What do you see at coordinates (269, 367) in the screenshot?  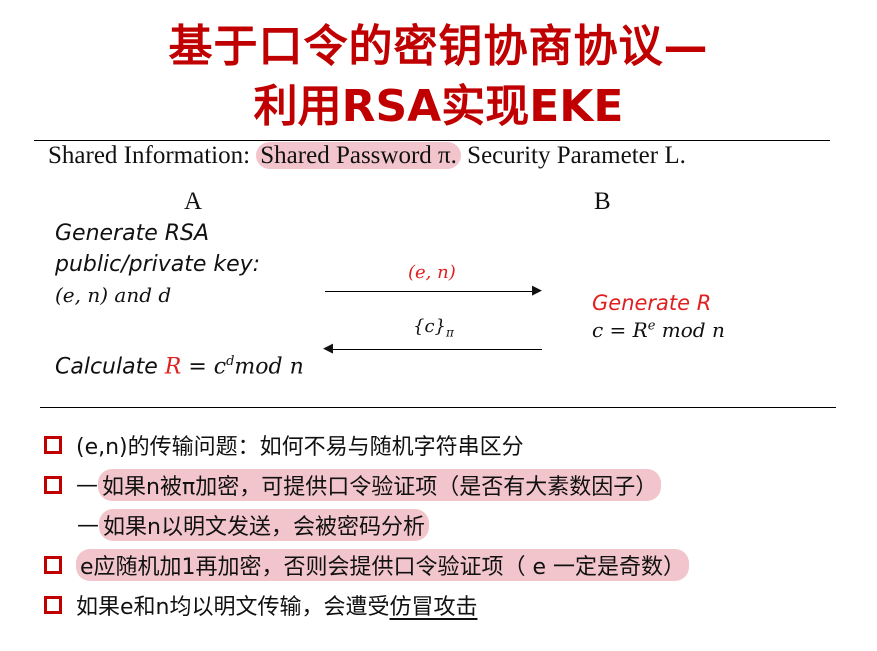 I see `calculate-mod: mod n` at bounding box center [269, 367].